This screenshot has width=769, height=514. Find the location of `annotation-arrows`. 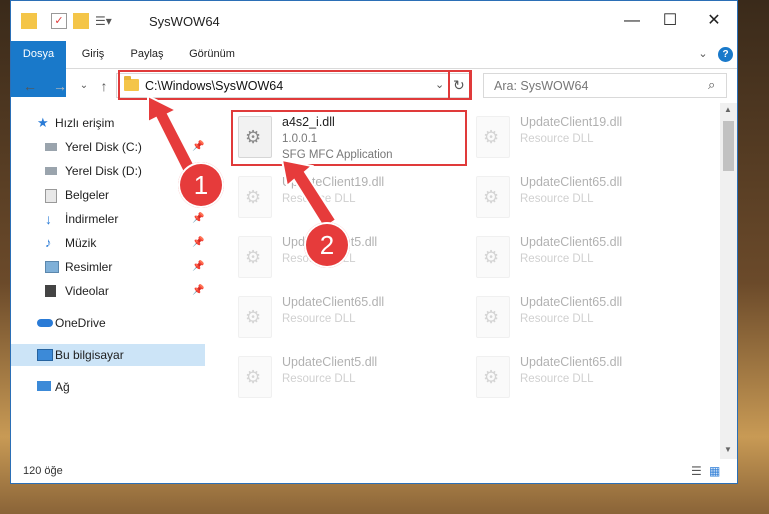

annotation-arrows is located at coordinates (242, 162).